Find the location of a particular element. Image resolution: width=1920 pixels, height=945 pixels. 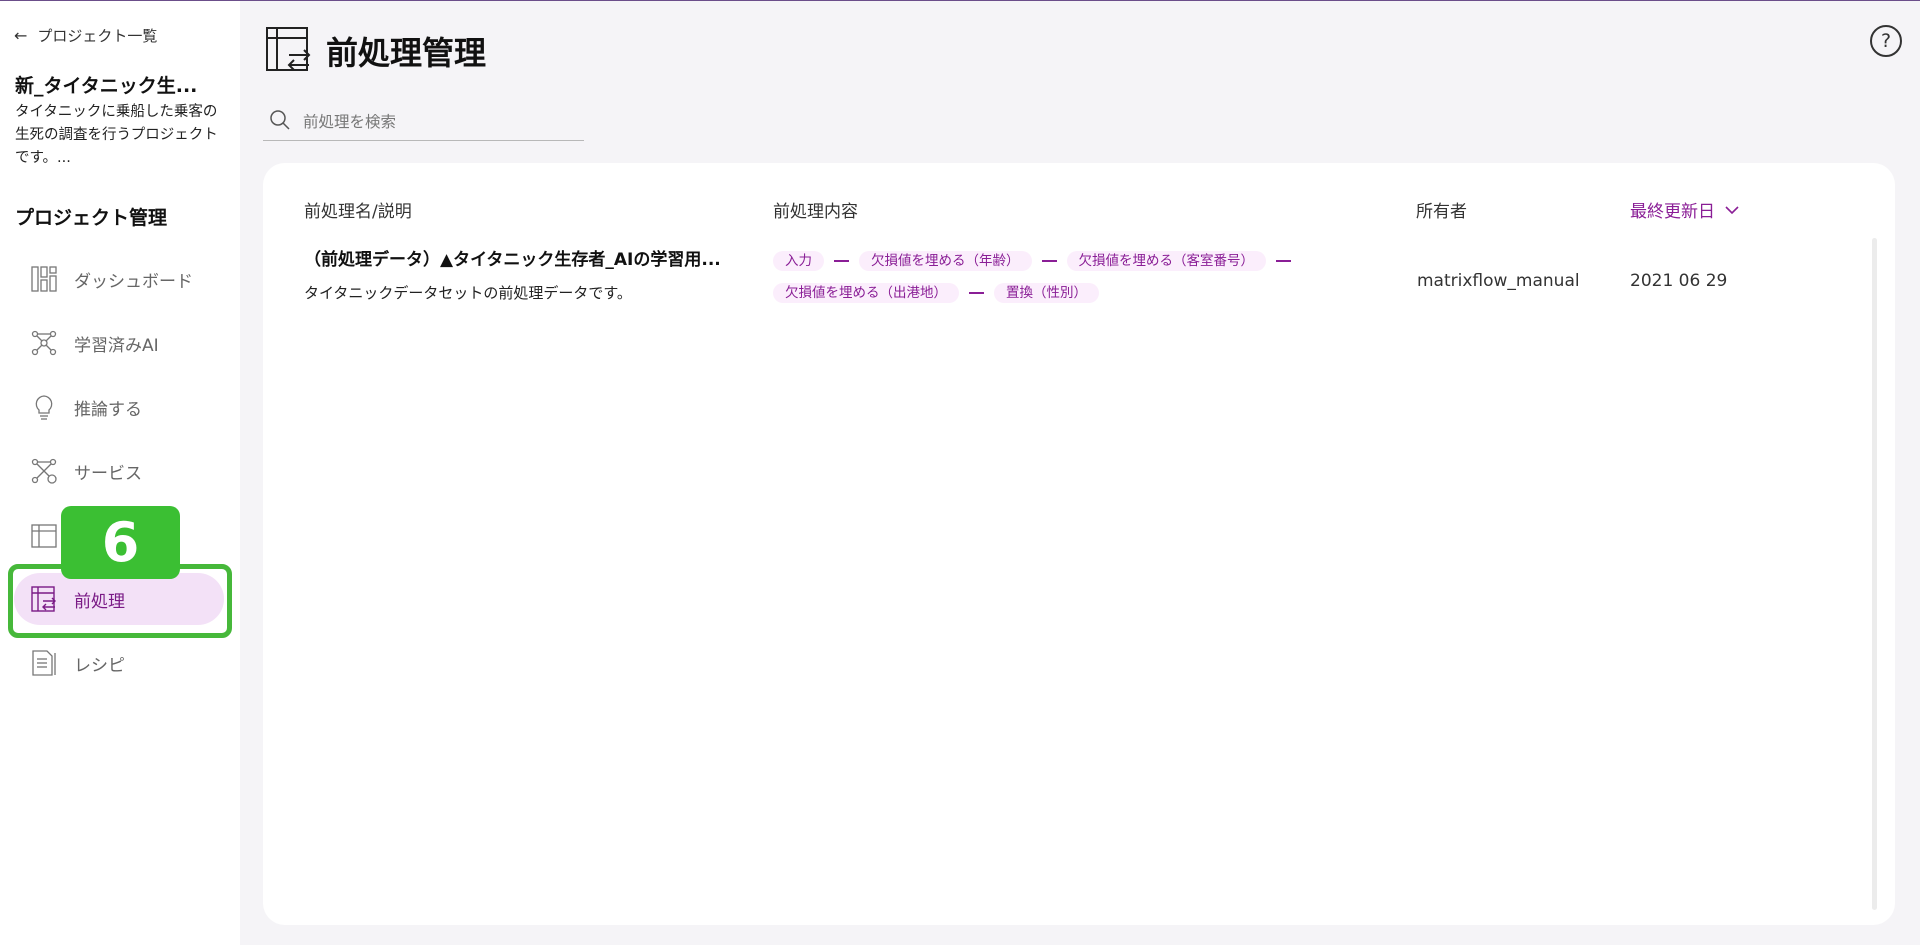

column-header-content: 前処理内容 is located at coordinates (815, 212).